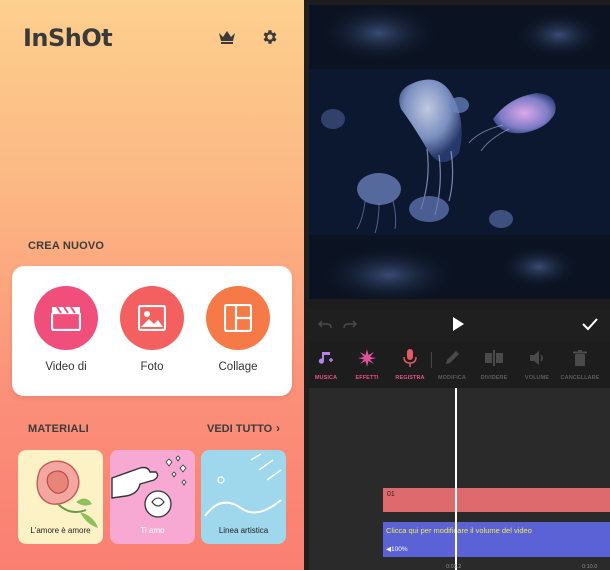 This screenshot has width=610, height=570. Describe the element at coordinates (152, 530) in the screenshot. I see `material-label: Ti amo` at that location.